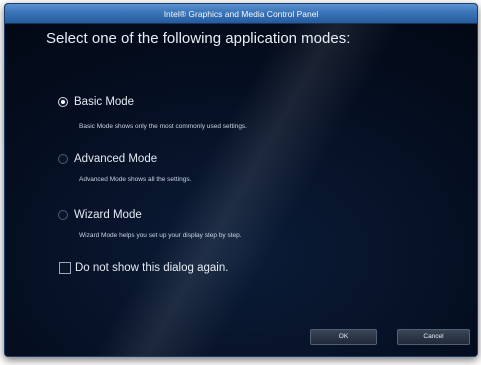 This screenshot has height=365, width=481. Describe the element at coordinates (135, 179) in the screenshot. I see `advanced-mode-description: Advanced Mode shows all the settings.` at that location.